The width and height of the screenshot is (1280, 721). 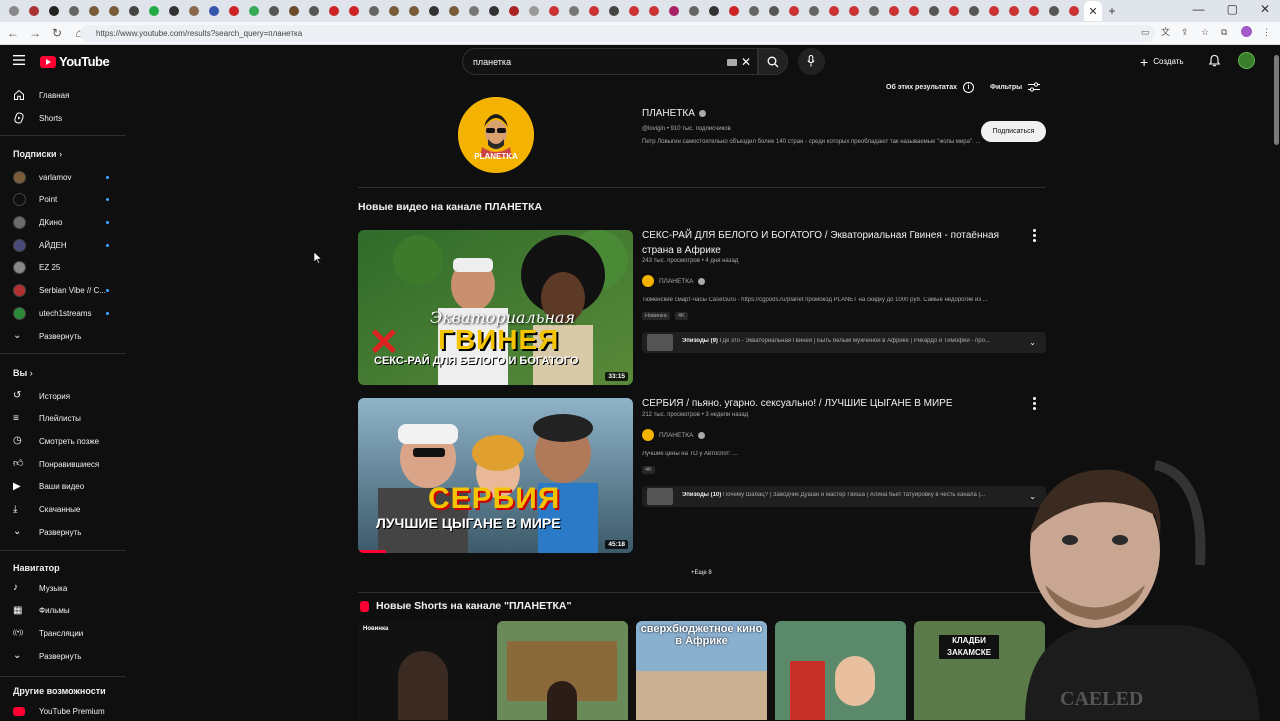 I want to click on notifications-bell-icon, so click(x=1214, y=60).